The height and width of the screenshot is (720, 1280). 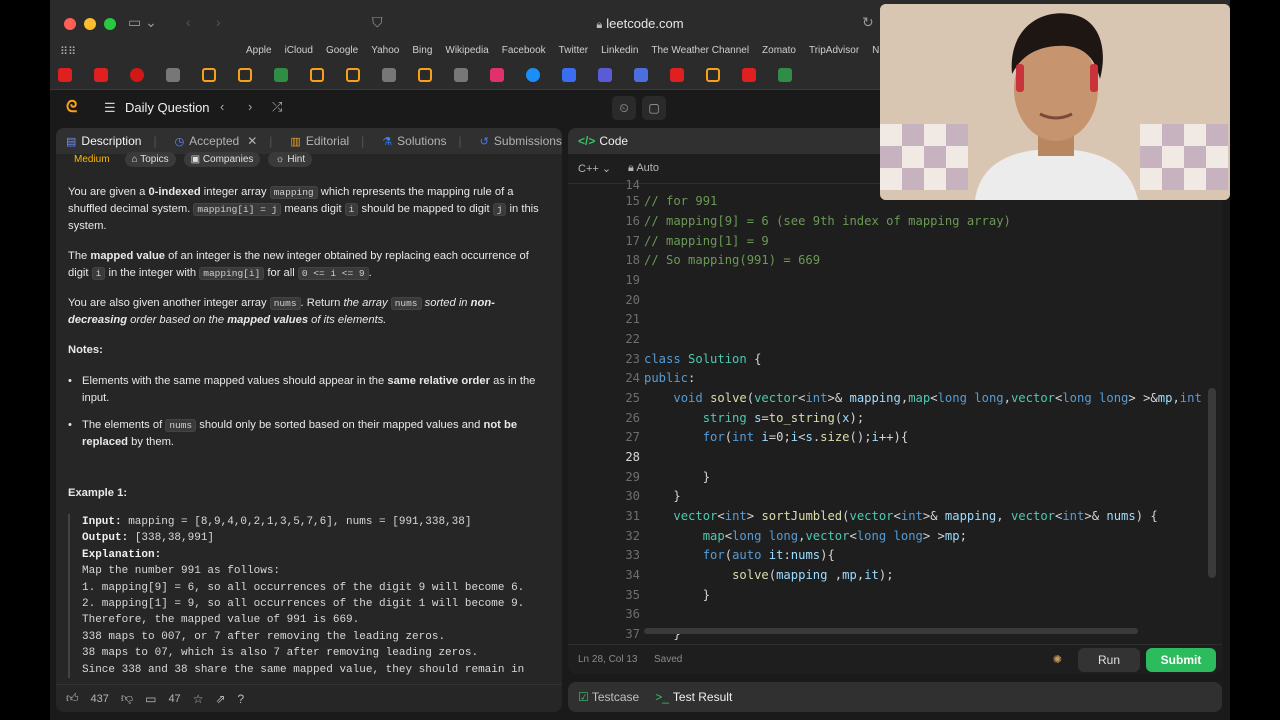 What do you see at coordinates (277, 107) in the screenshot?
I see `shuffle-icon: ⤮` at bounding box center [277, 107].